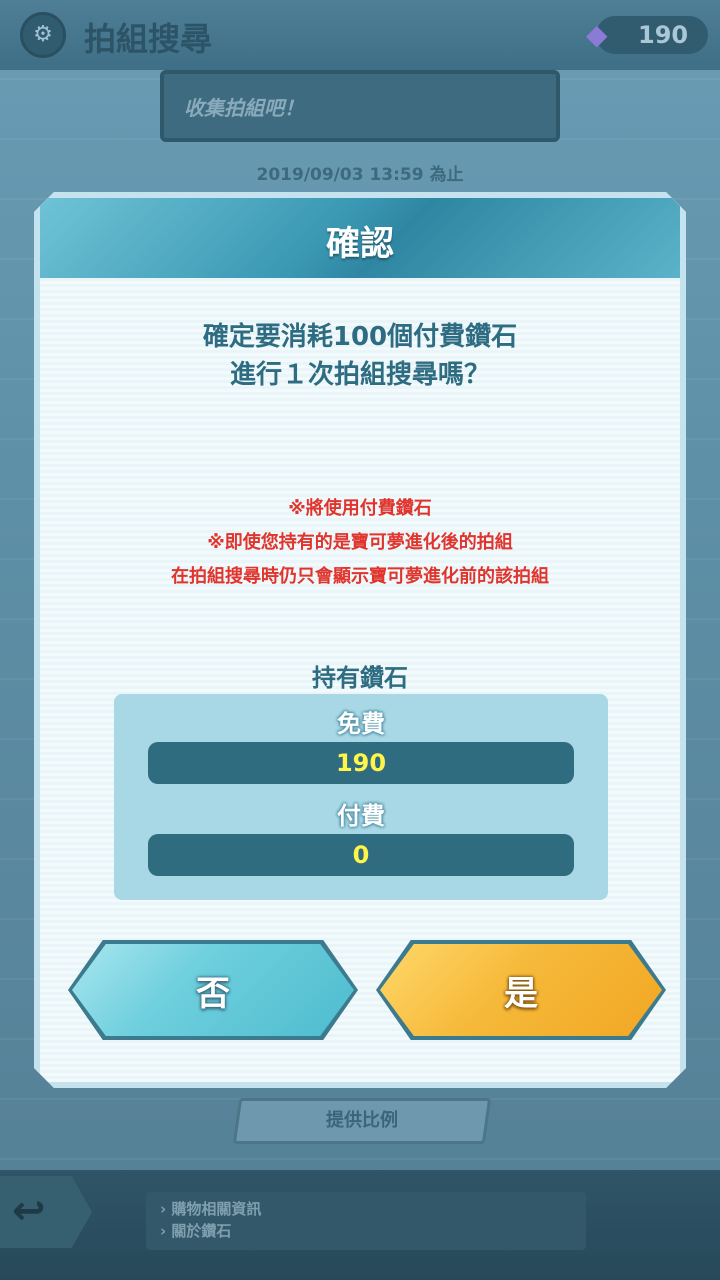 The height and width of the screenshot is (1280, 720). Describe the element at coordinates (148, 39) in the screenshot. I see `page-title: 拍組搜尋` at that location.